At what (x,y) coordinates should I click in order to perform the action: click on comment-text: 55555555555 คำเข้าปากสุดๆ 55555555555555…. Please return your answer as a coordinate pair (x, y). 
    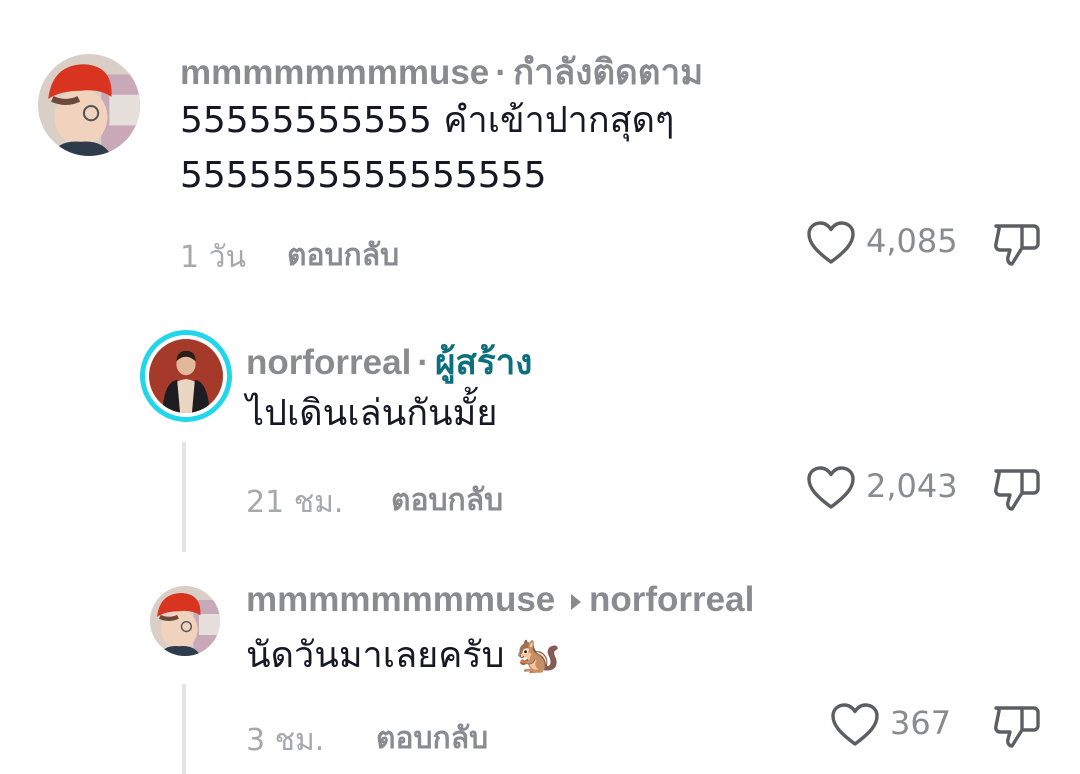
    Looking at the image, I should click on (427, 148).